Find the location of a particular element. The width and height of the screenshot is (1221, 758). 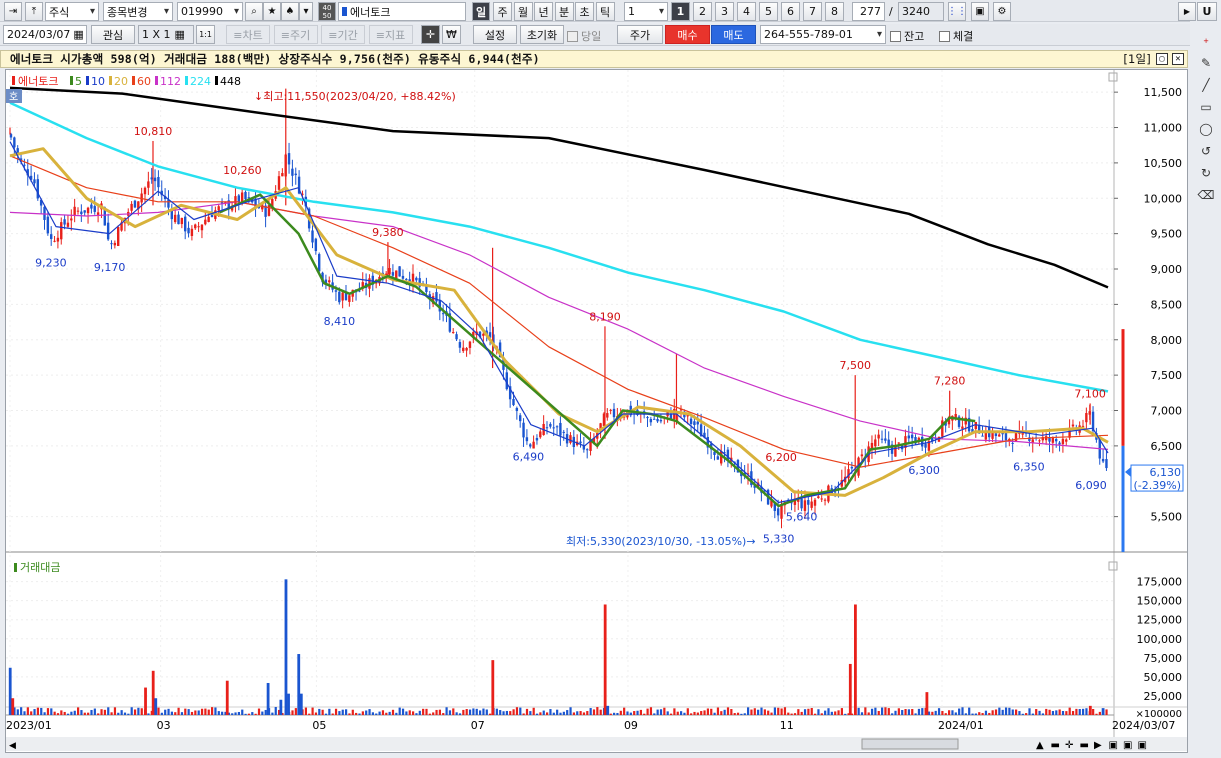

count-input: 277 is located at coordinates (868, 11).